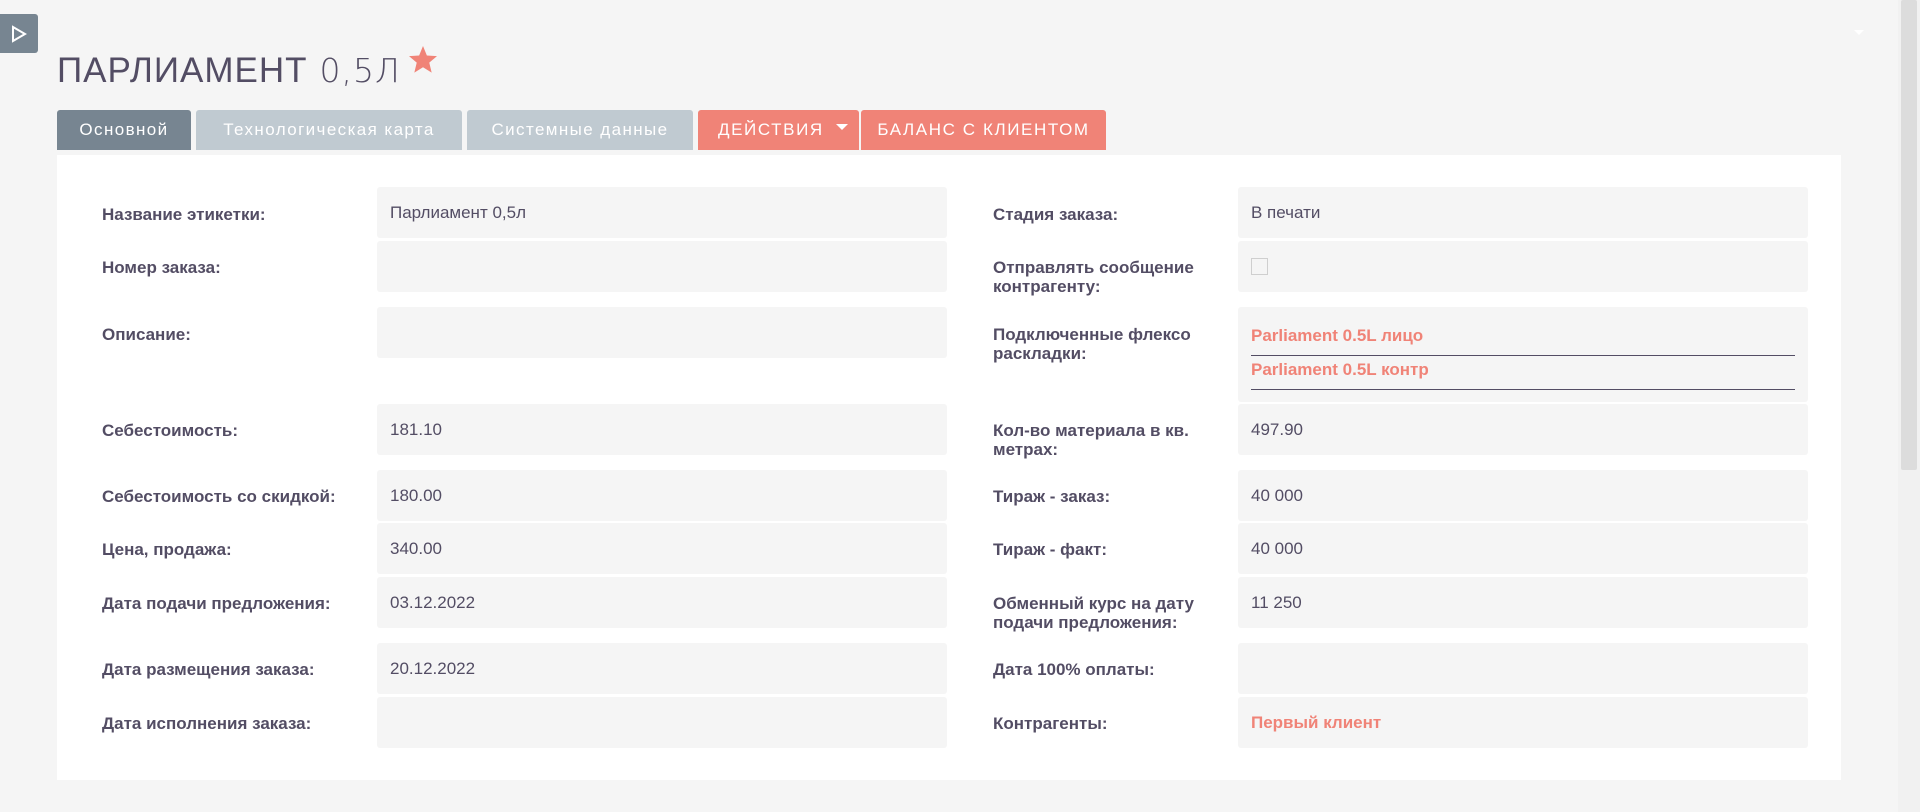  I want to click on chevron-down-icon, so click(841, 127).